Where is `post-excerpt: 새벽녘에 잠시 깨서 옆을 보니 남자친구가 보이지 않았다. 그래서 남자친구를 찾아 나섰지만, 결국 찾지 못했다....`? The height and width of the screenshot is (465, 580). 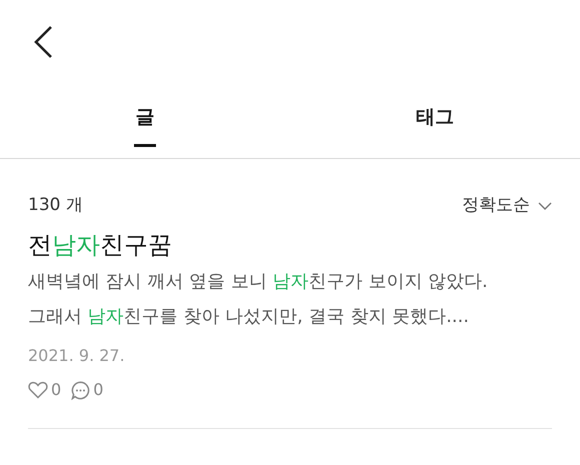 post-excerpt: 새벽녘에 잠시 깨서 옆을 보니 남자친구가 보이지 않았다. 그래서 남자친구를 찾아 나섰지만, 결국 찾지 못했다.... is located at coordinates (258, 299).